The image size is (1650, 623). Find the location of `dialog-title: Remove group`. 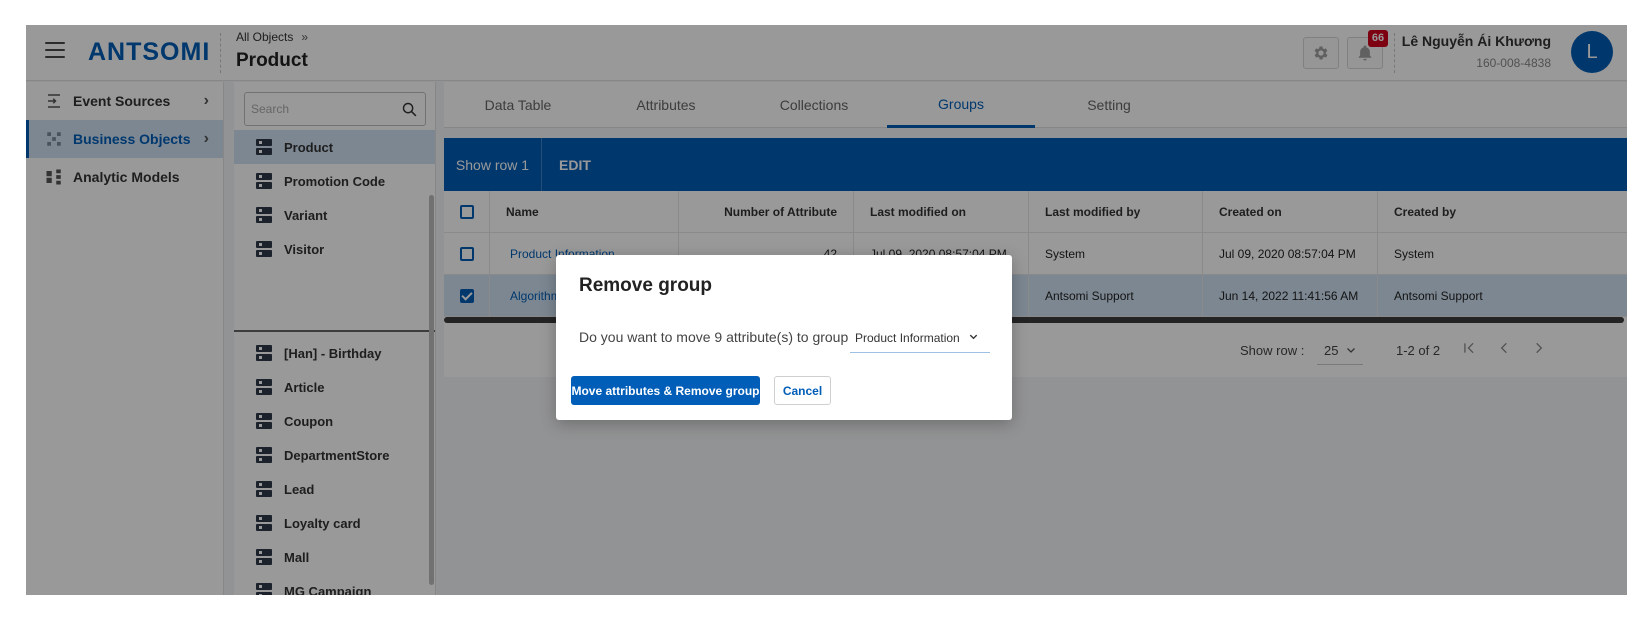

dialog-title: Remove group is located at coordinates (646, 285).